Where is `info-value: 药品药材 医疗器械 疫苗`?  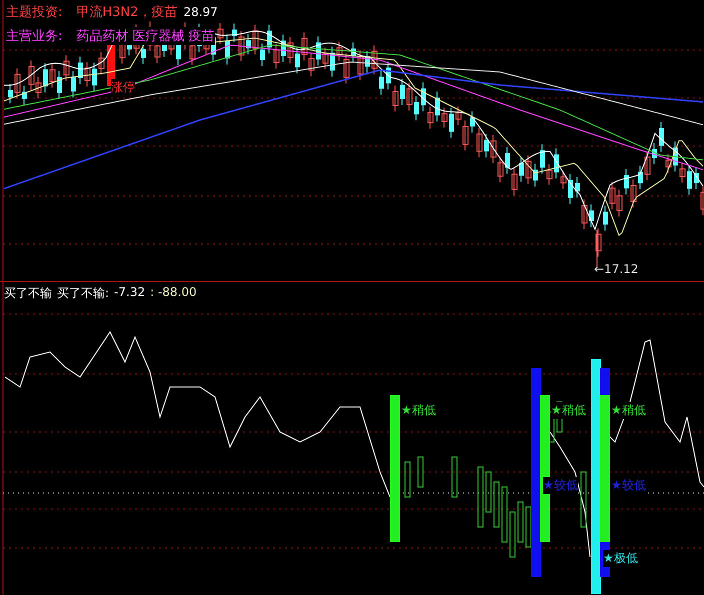
info-value: 药品药材 医疗器械 疫苗 is located at coordinates (145, 36).